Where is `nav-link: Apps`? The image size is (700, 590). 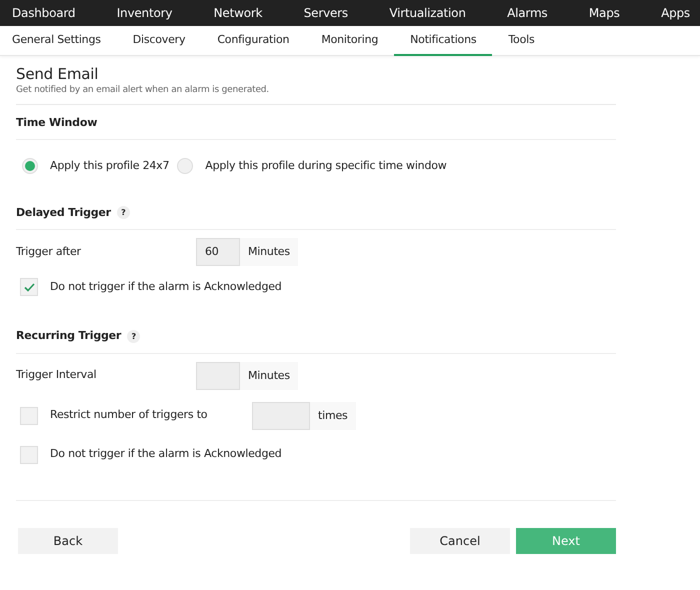 nav-link: Apps is located at coordinates (675, 13).